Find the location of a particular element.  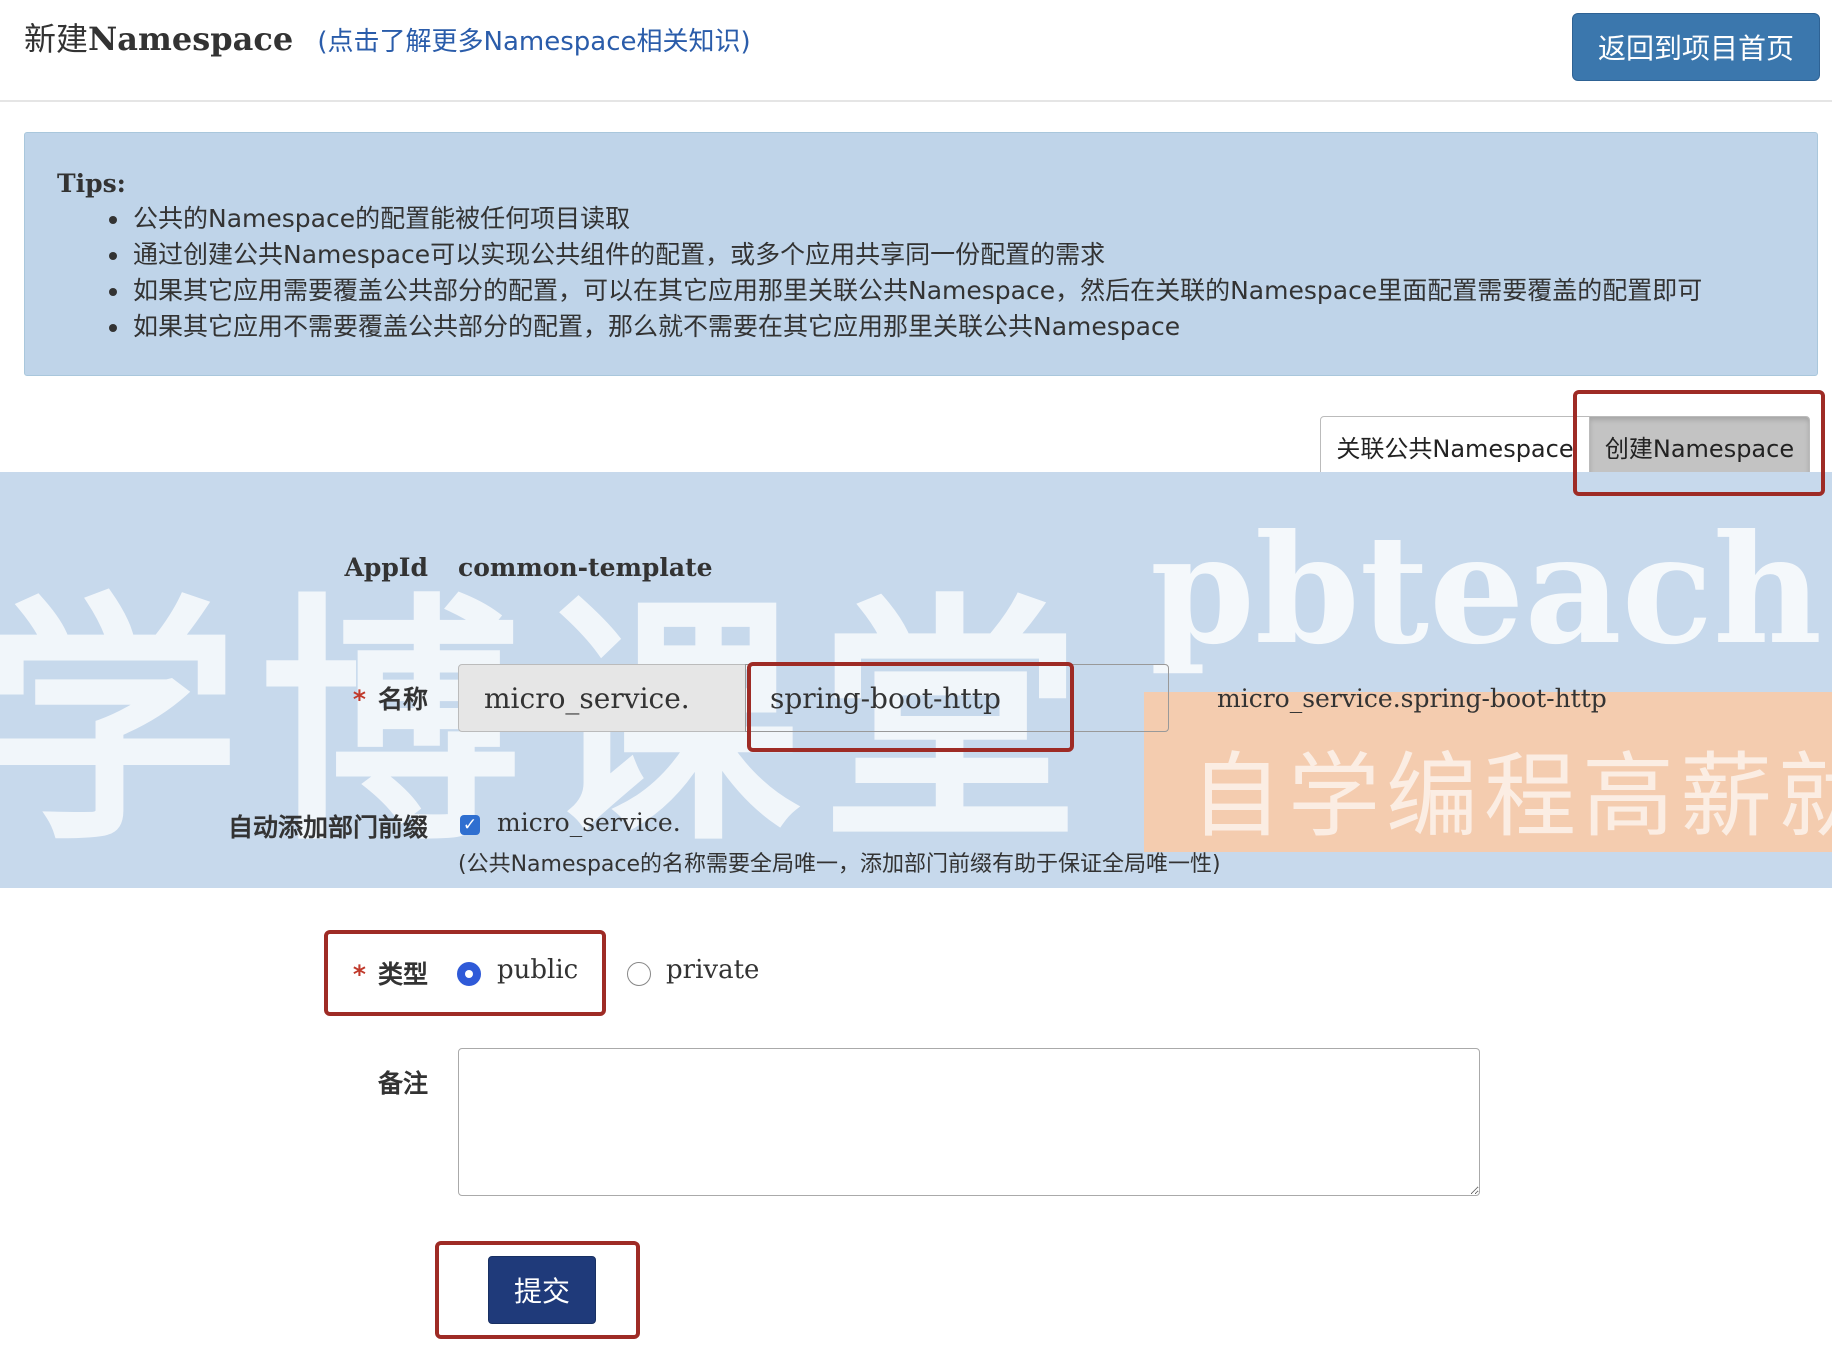

comment-label: 备注 is located at coordinates (402, 1083).